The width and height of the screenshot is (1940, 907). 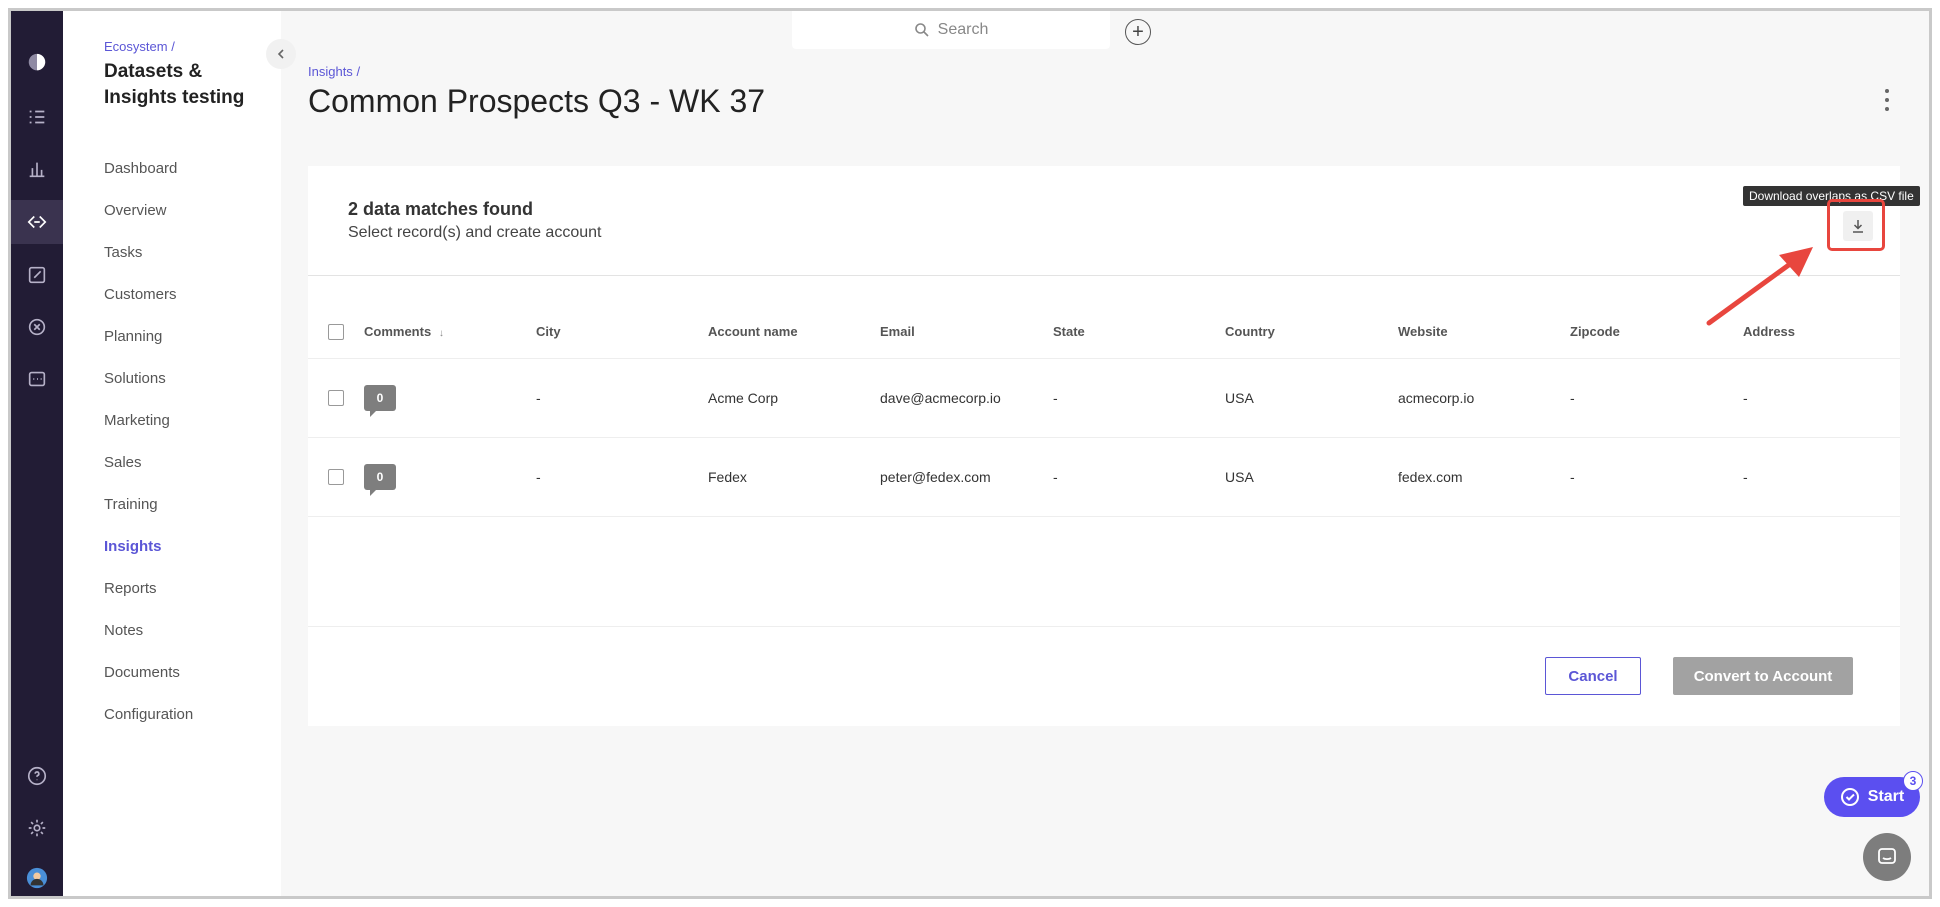 What do you see at coordinates (1593, 676) in the screenshot?
I see `cancel-button: Cancel` at bounding box center [1593, 676].